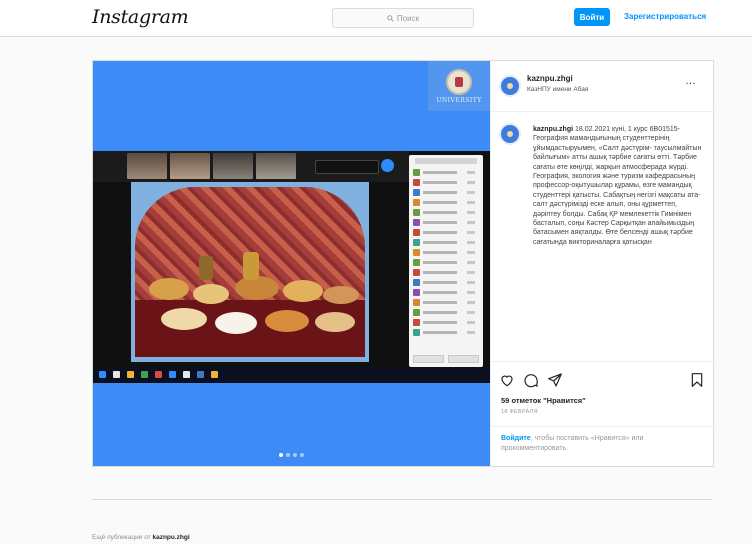 The image size is (752, 544). Describe the element at coordinates (593, 129) in the screenshot. I see `caption-date: 18.02.2021` at that location.